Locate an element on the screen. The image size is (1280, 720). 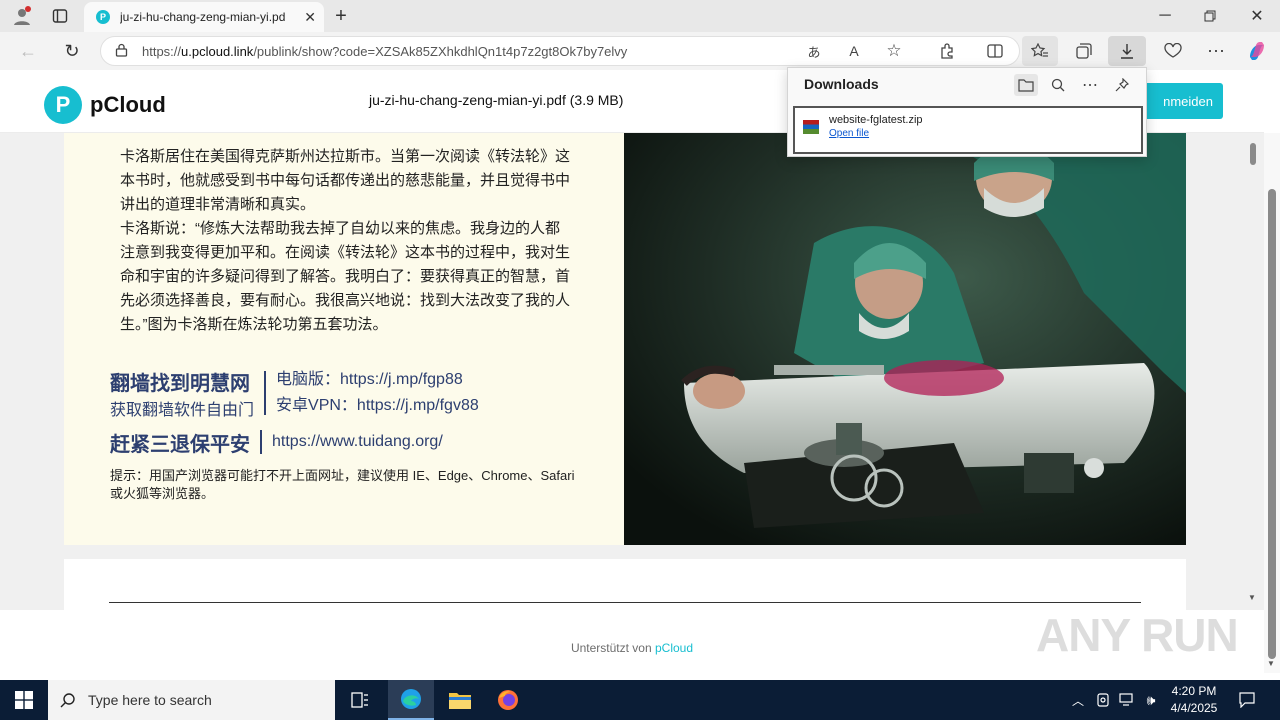
minghui-block: 翻墙找到明慧网 获取翻墙软件自由门 is located at coordinates (182, 393).